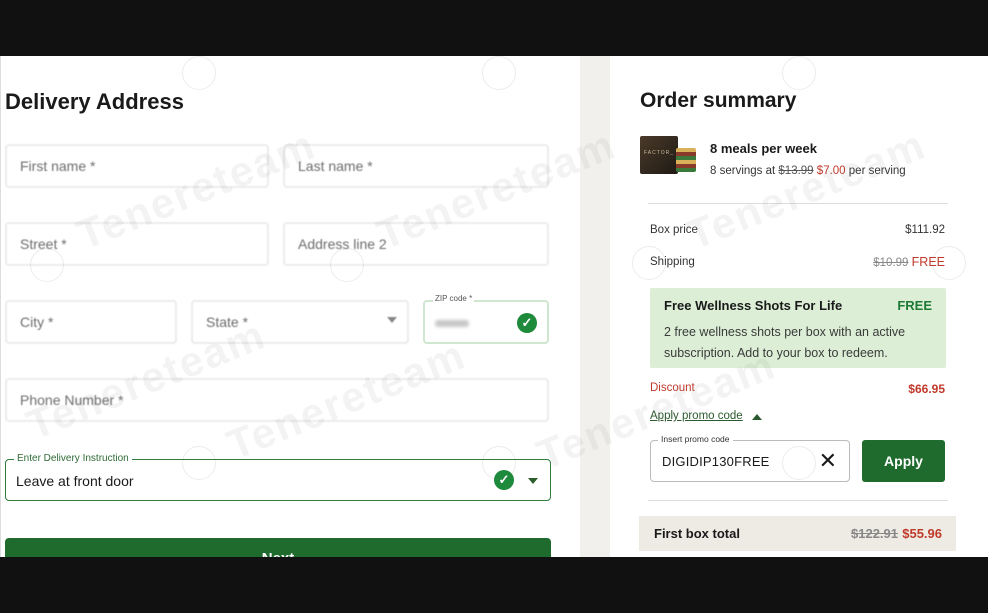 The width and height of the screenshot is (988, 613). Describe the element at coordinates (831, 171) in the screenshot. I see `new-price-per-serving: $7.00` at that location.